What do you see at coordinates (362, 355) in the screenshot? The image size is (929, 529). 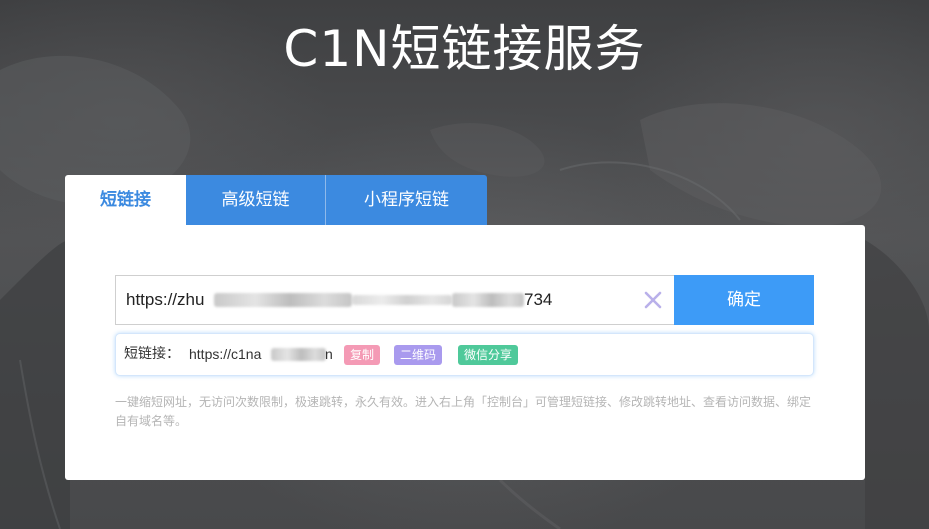 I see `copy-button: 复制` at bounding box center [362, 355].